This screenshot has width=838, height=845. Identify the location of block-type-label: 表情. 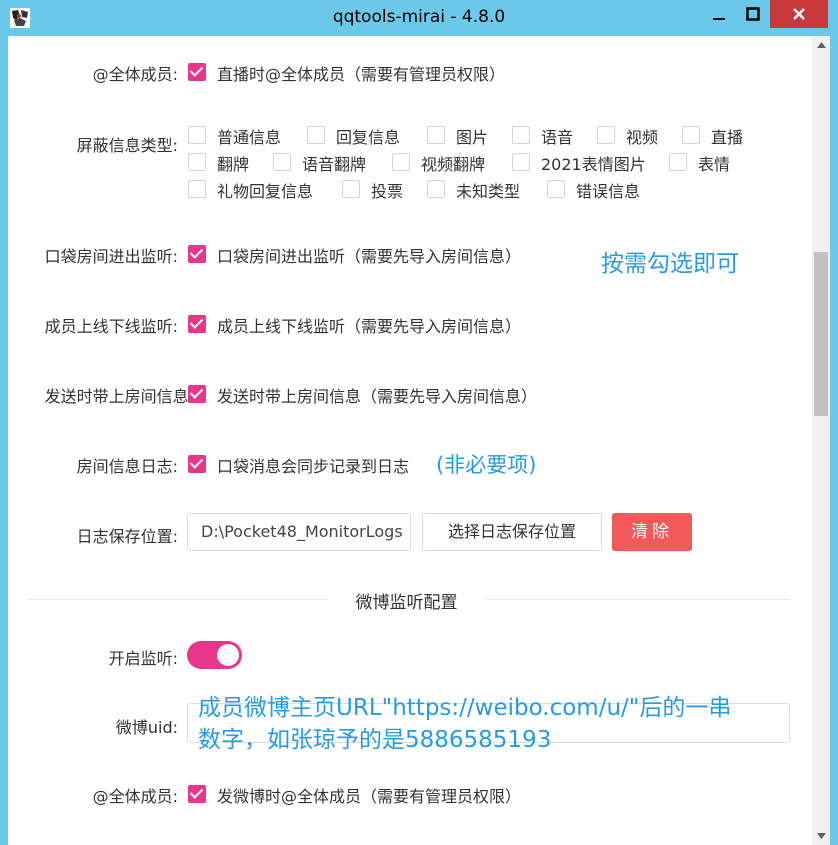
(714, 163).